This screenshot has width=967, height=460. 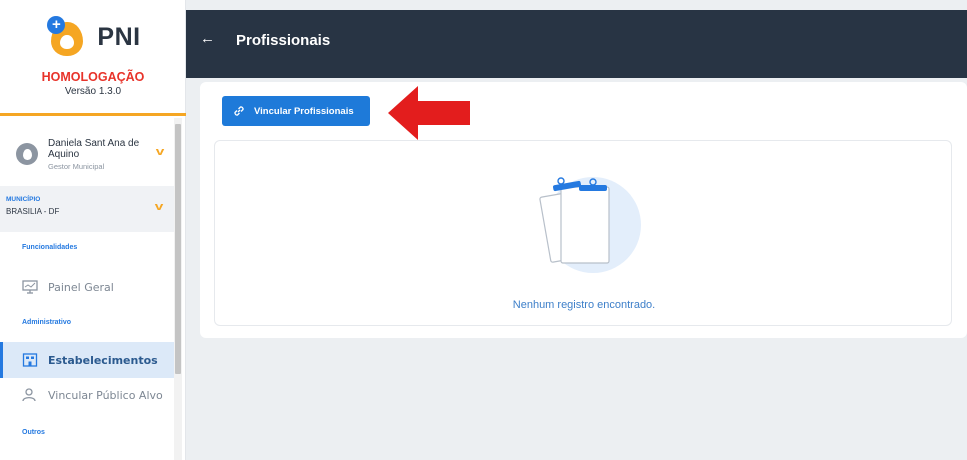 I want to click on municipio-label: MUNICÍPIO, so click(x=23, y=199).